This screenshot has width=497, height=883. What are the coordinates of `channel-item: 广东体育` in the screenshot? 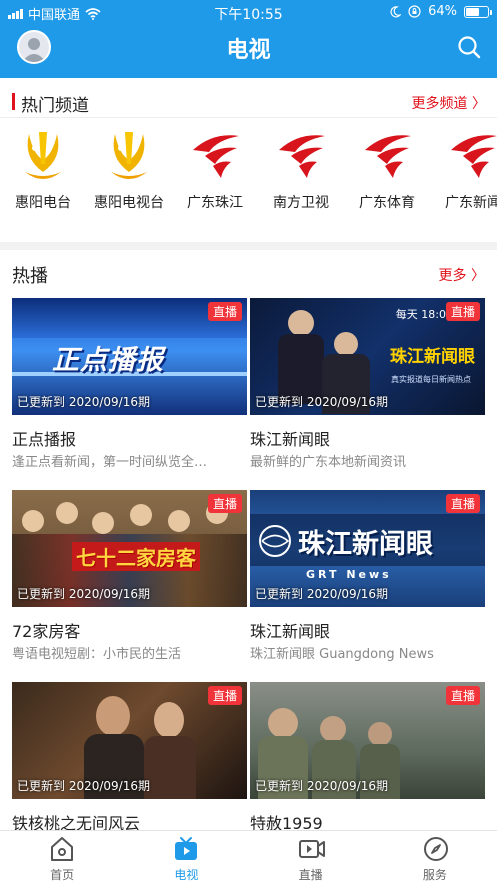 It's located at (387, 178).